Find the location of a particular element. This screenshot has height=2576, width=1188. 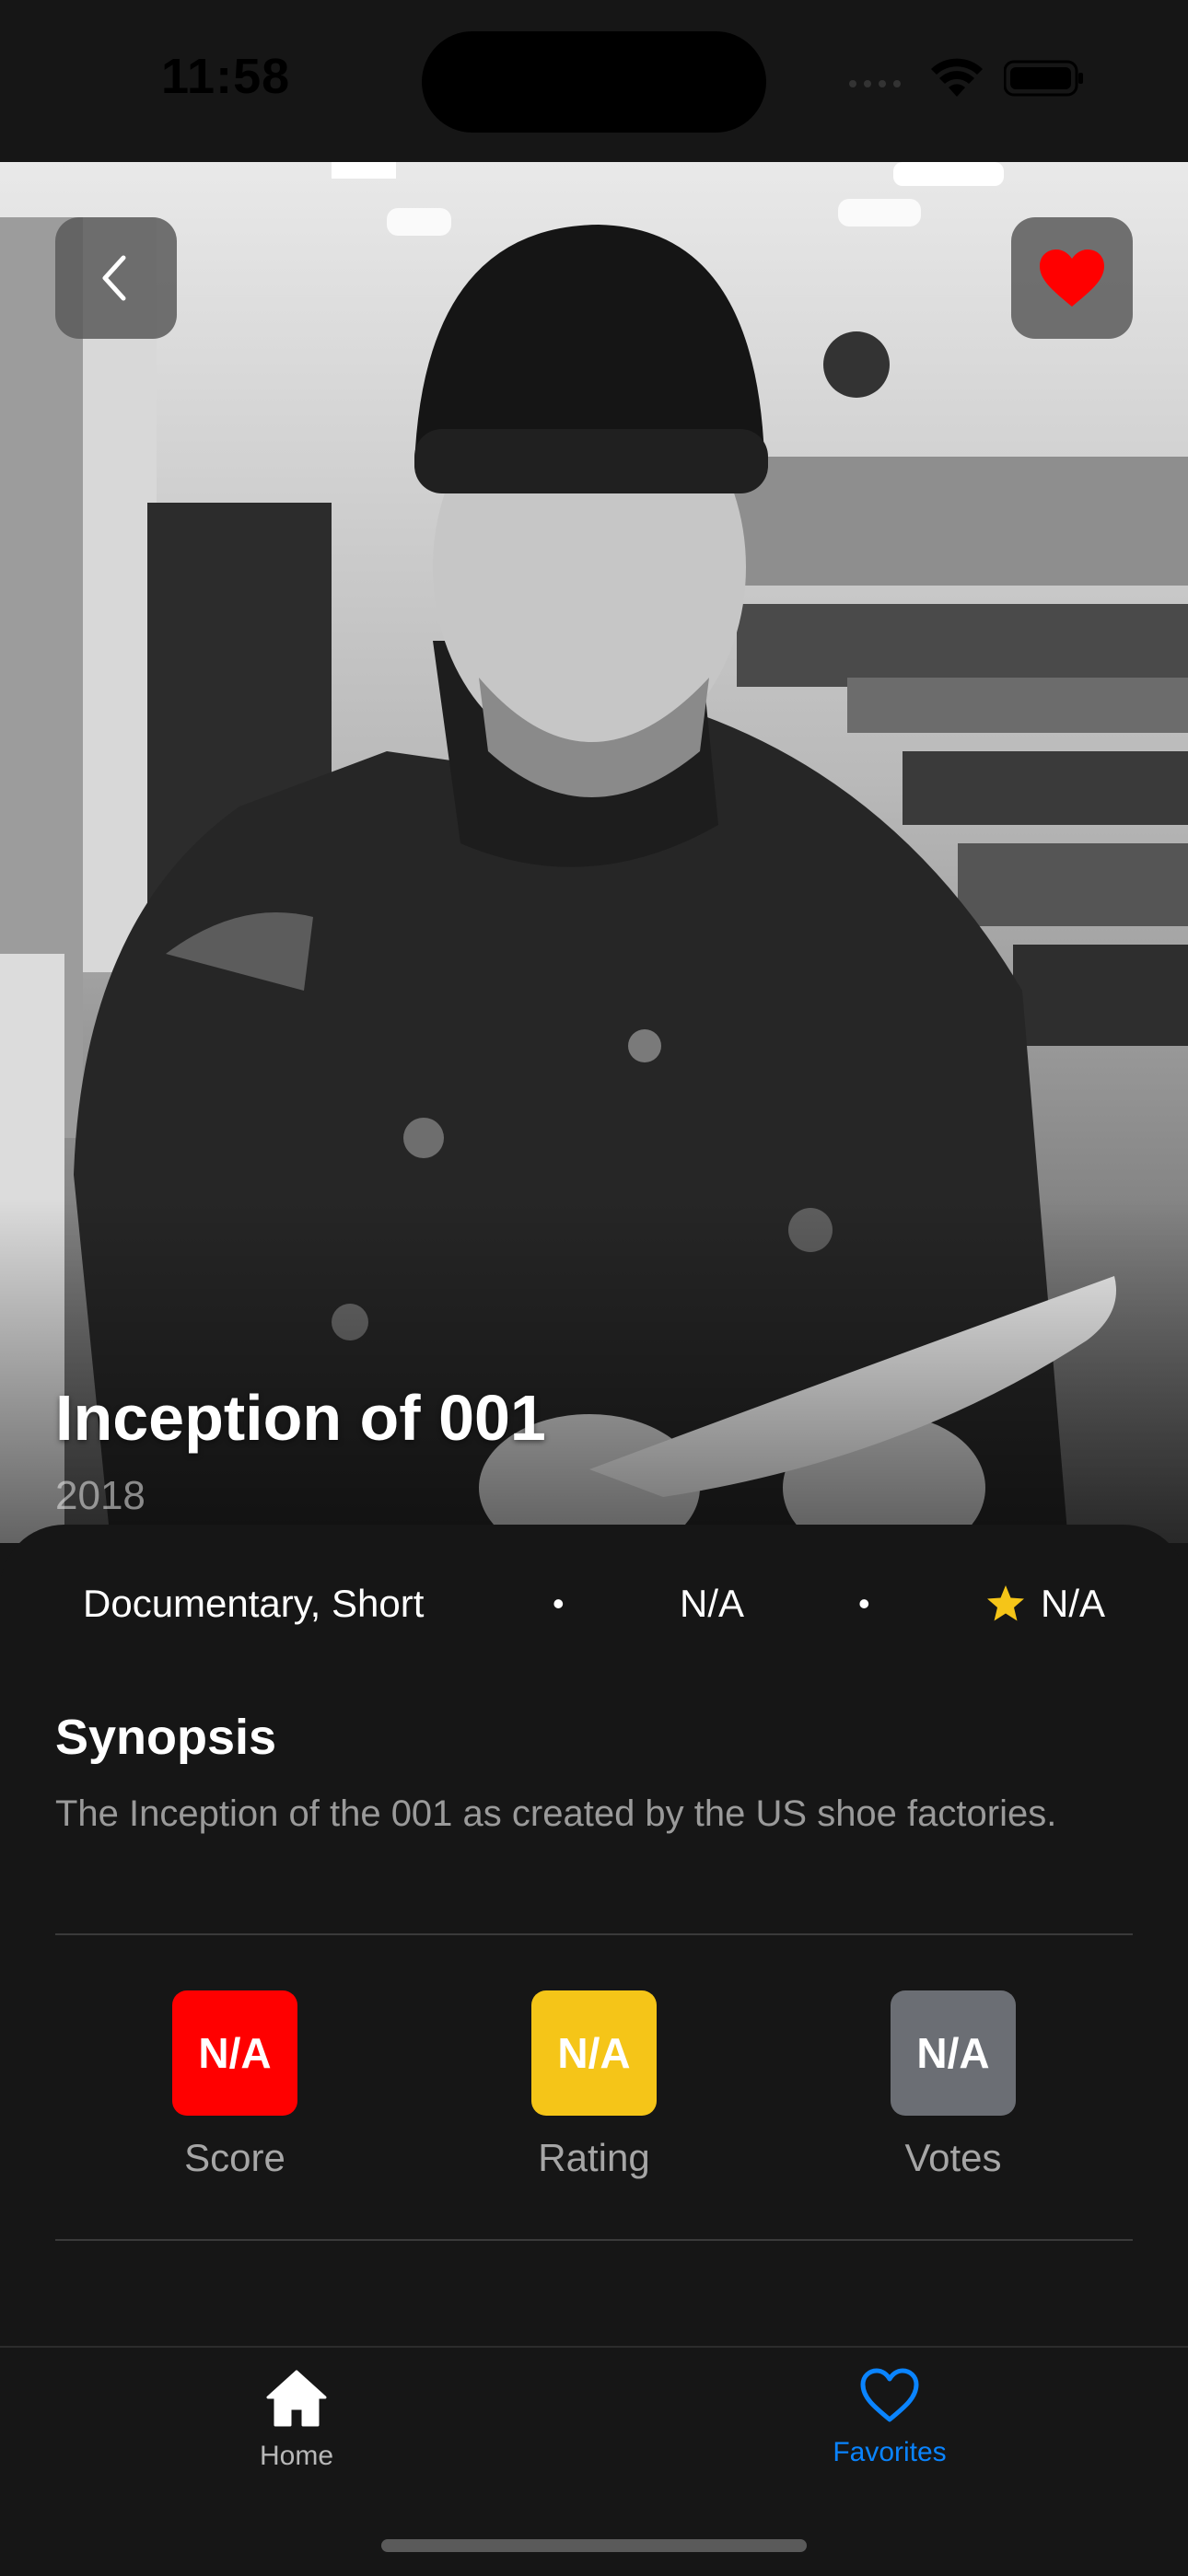

tab-home: Home is located at coordinates (296, 2420).